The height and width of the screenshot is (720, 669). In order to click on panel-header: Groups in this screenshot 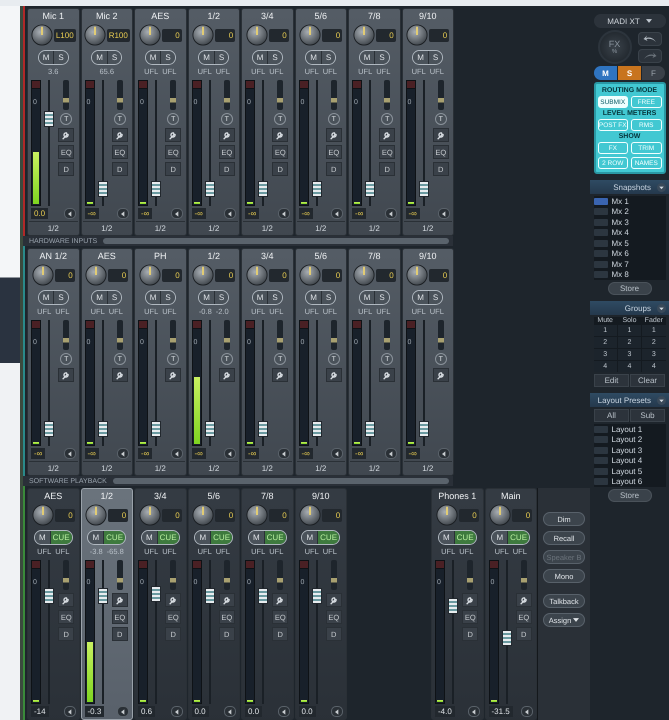, I will do `click(629, 308)`.